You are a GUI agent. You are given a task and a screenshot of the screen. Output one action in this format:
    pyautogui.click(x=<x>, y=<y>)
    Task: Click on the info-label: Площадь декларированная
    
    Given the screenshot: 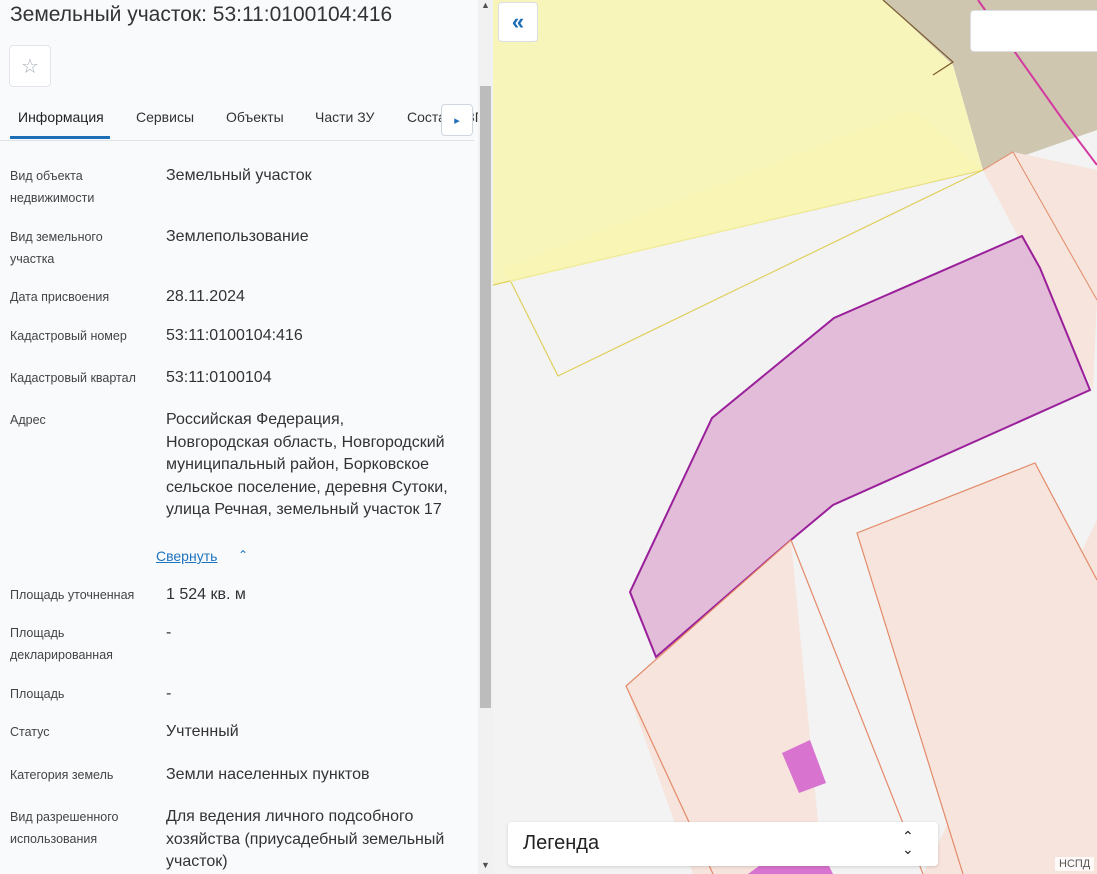 What is the action you would take?
    pyautogui.click(x=61, y=644)
    